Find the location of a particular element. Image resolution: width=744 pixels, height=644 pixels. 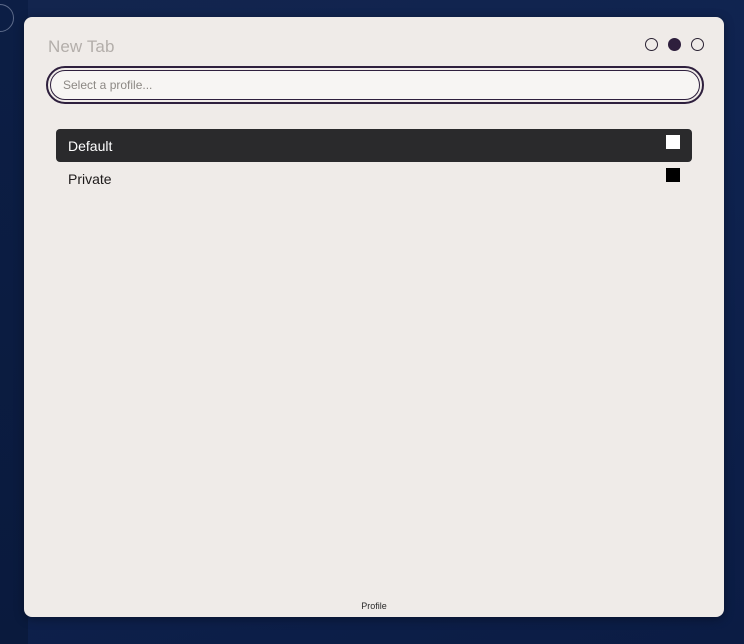

profile-search-input is located at coordinates (375, 85).